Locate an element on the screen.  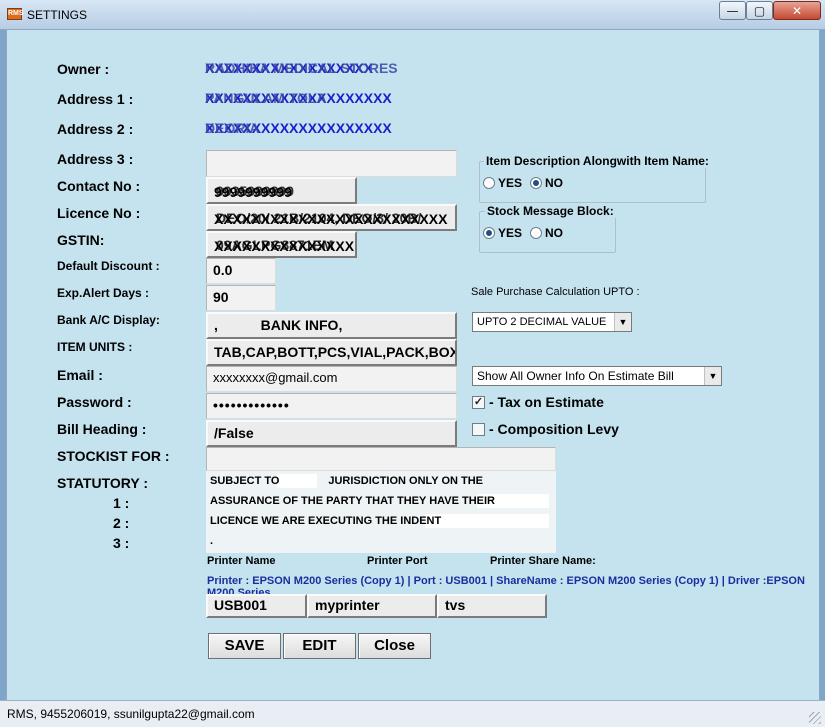
item-desc-yes-radio: YES is located at coordinates (502, 183).